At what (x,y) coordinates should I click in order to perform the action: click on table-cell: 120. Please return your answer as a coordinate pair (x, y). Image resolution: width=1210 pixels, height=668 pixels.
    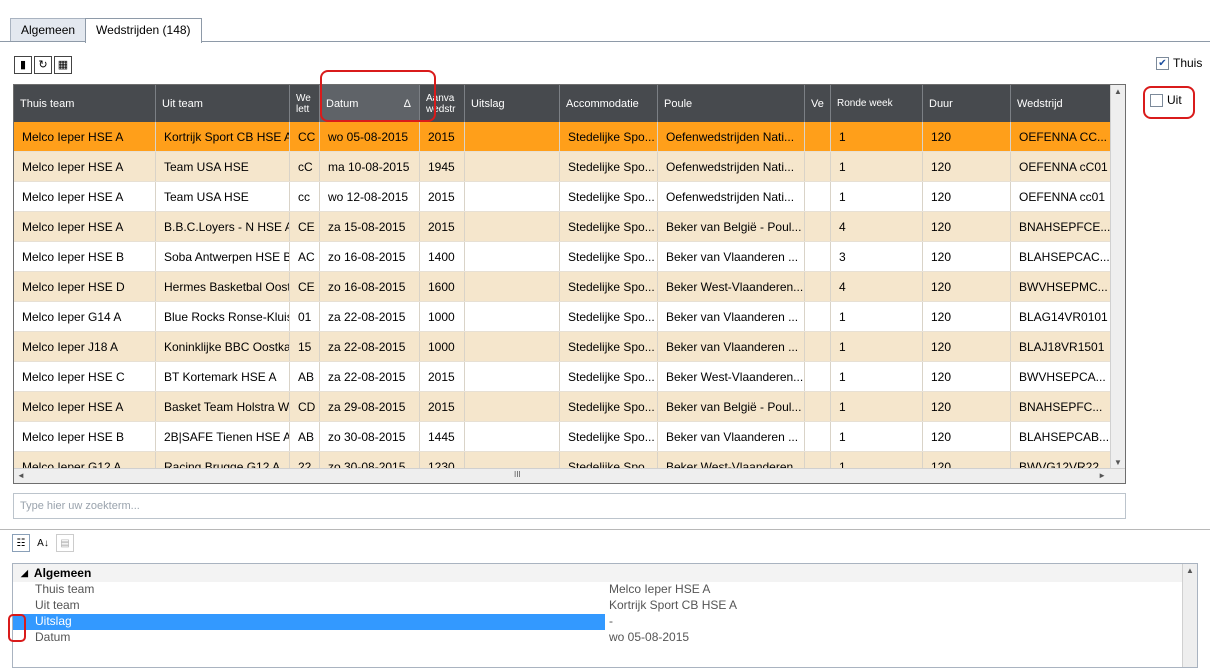
    Looking at the image, I should click on (967, 256).